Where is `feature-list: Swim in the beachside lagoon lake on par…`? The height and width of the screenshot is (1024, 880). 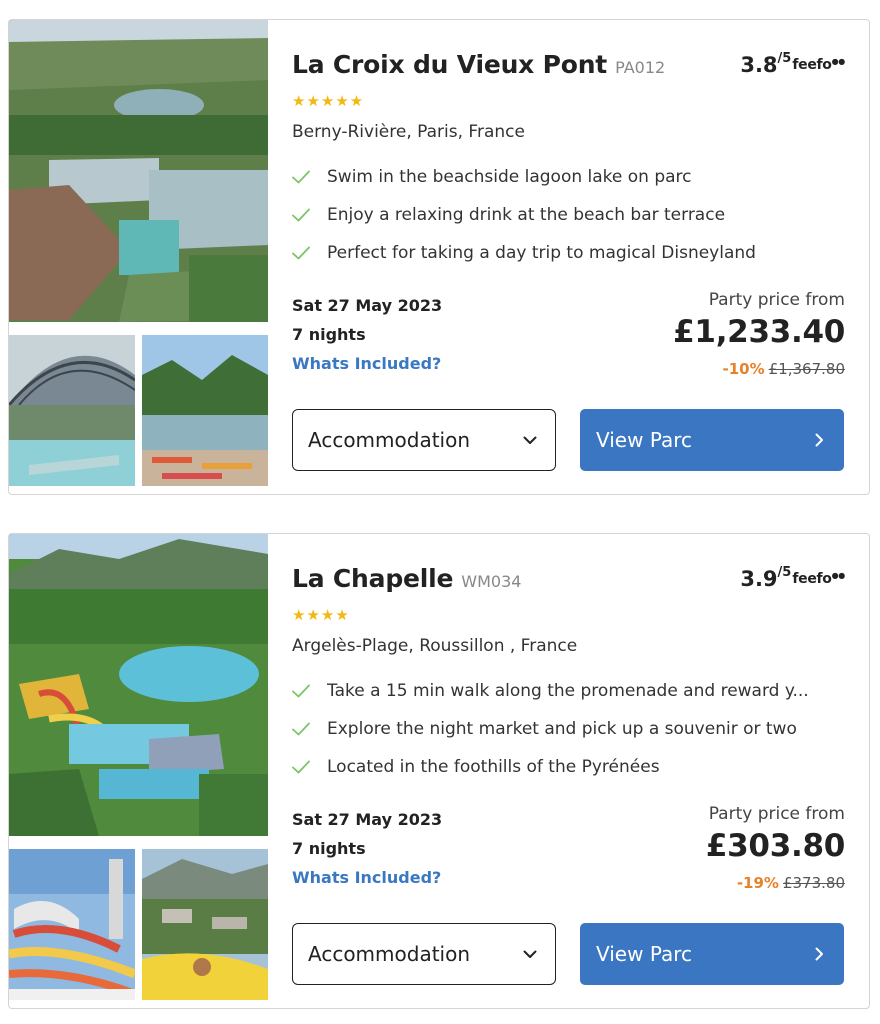
feature-list: Swim in the beachside lagoon lake on par… is located at coordinates (568, 215).